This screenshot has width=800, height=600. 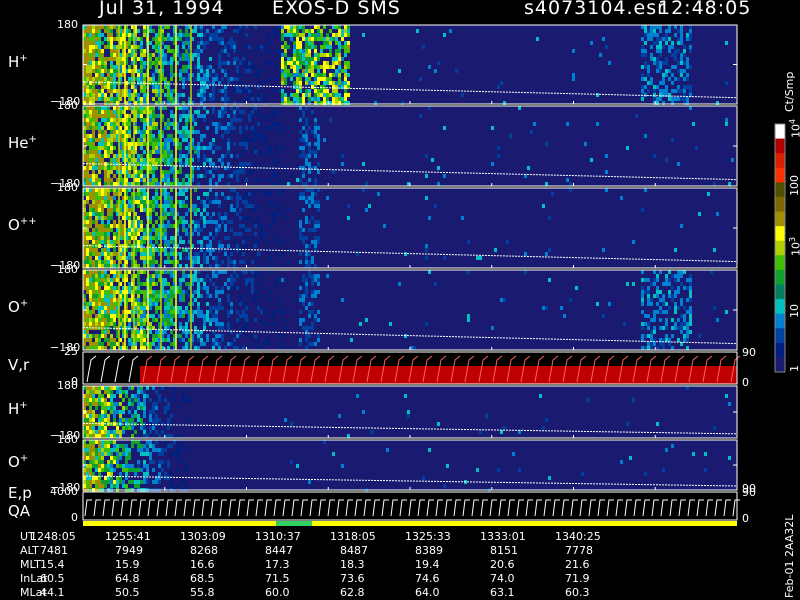 I want to click on table-cell: 64.0, so click(x=427, y=592).